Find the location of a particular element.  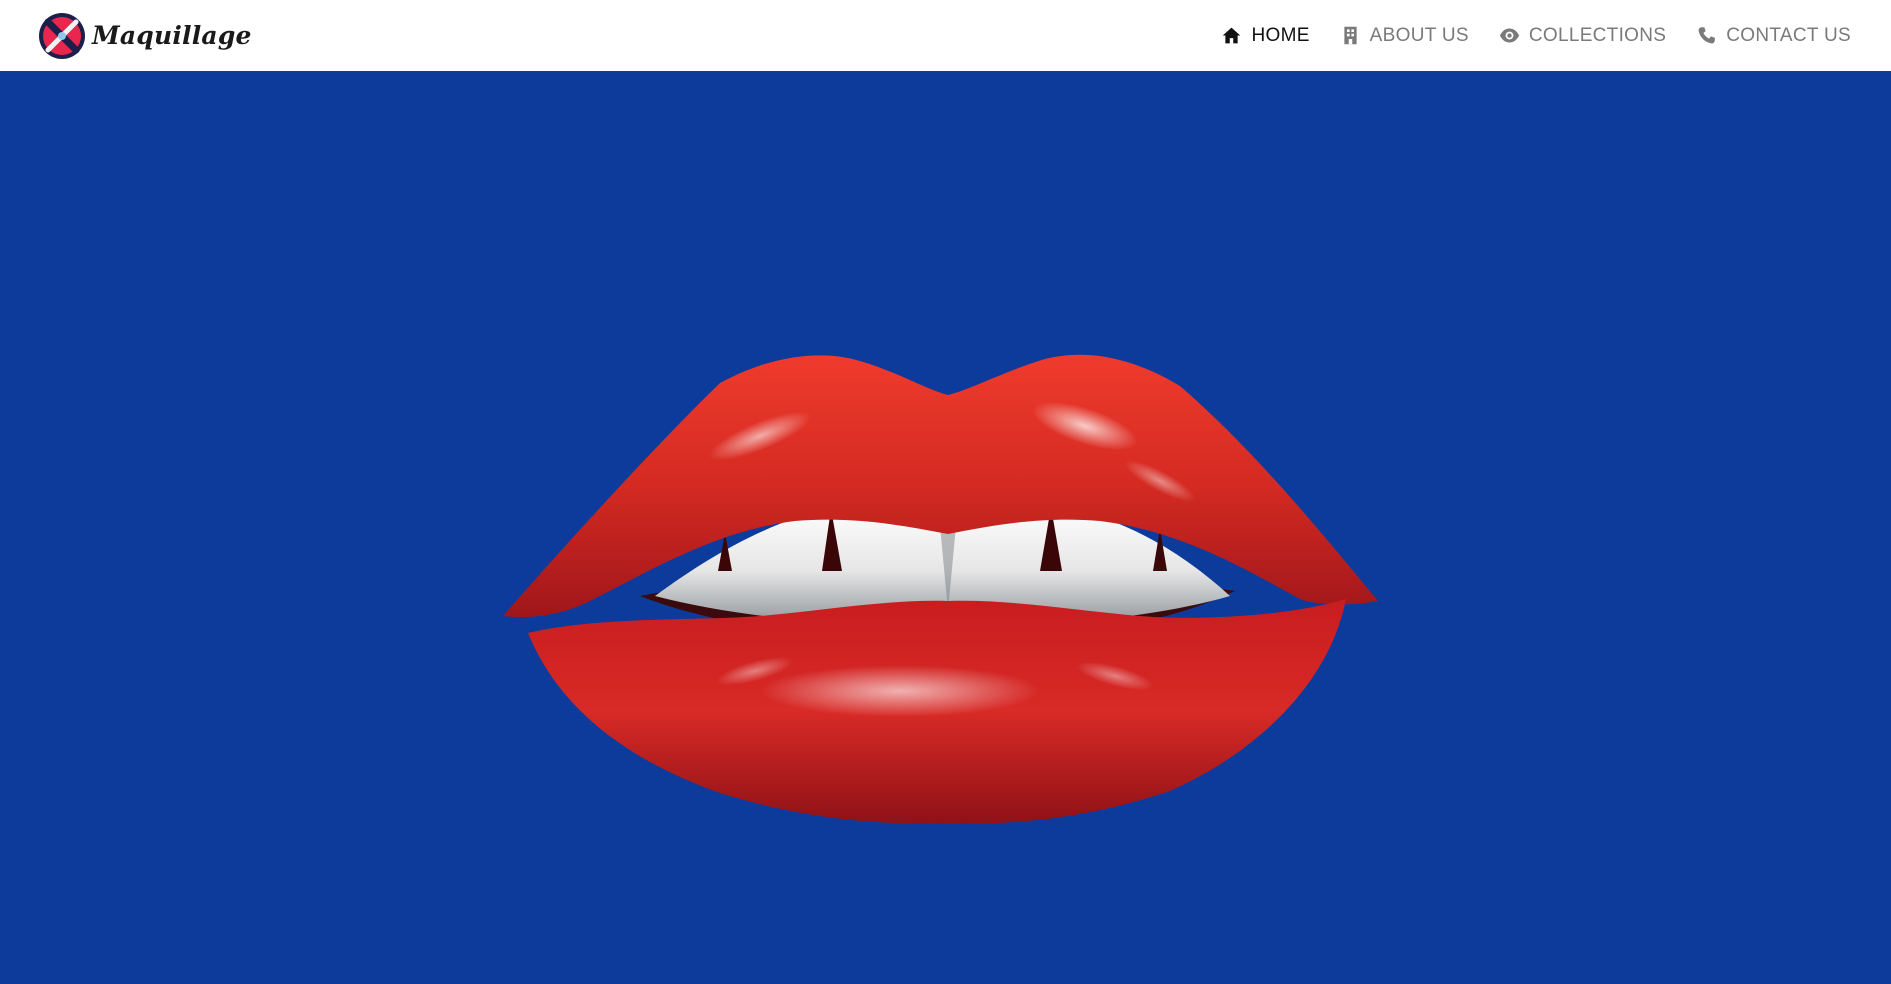

nav-item-about-us: ABOUT US is located at coordinates (1404, 36).